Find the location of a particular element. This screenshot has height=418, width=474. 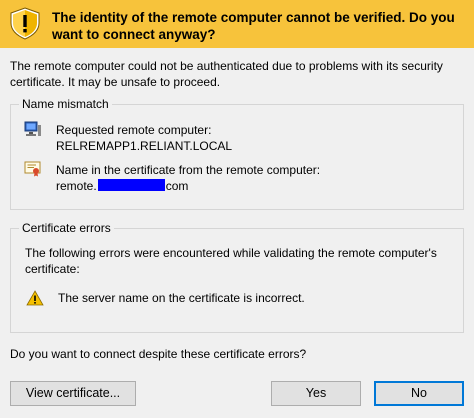

no-button: No is located at coordinates (419, 393).